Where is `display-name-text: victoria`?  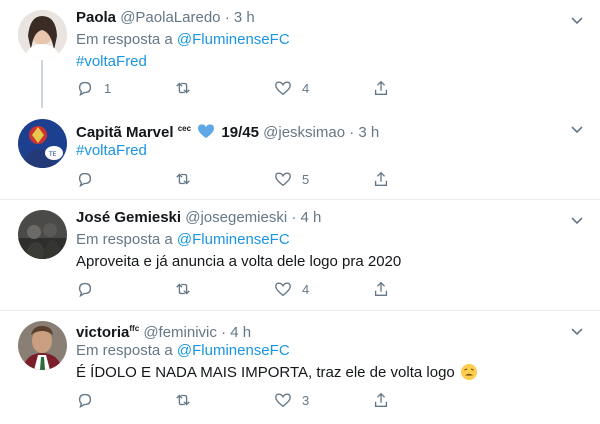
display-name-text: victoria is located at coordinates (103, 332).